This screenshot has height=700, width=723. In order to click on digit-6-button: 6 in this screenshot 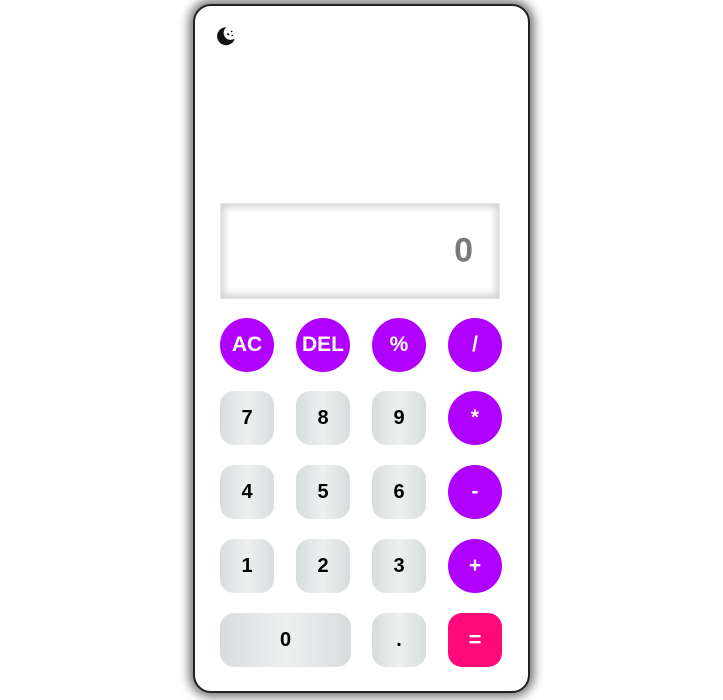, I will do `click(399, 492)`.